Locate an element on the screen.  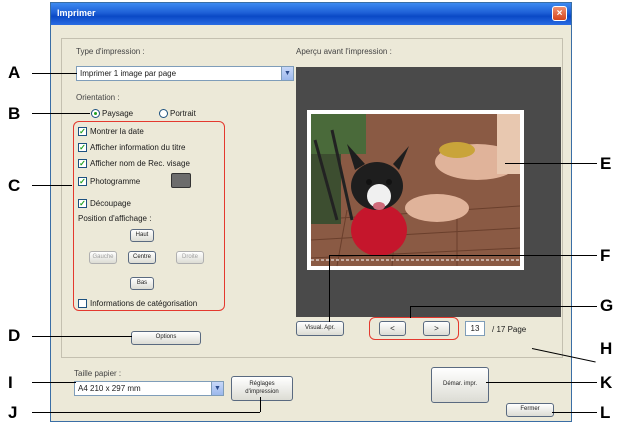
portrait-label: Portrait is located at coordinates (183, 113).